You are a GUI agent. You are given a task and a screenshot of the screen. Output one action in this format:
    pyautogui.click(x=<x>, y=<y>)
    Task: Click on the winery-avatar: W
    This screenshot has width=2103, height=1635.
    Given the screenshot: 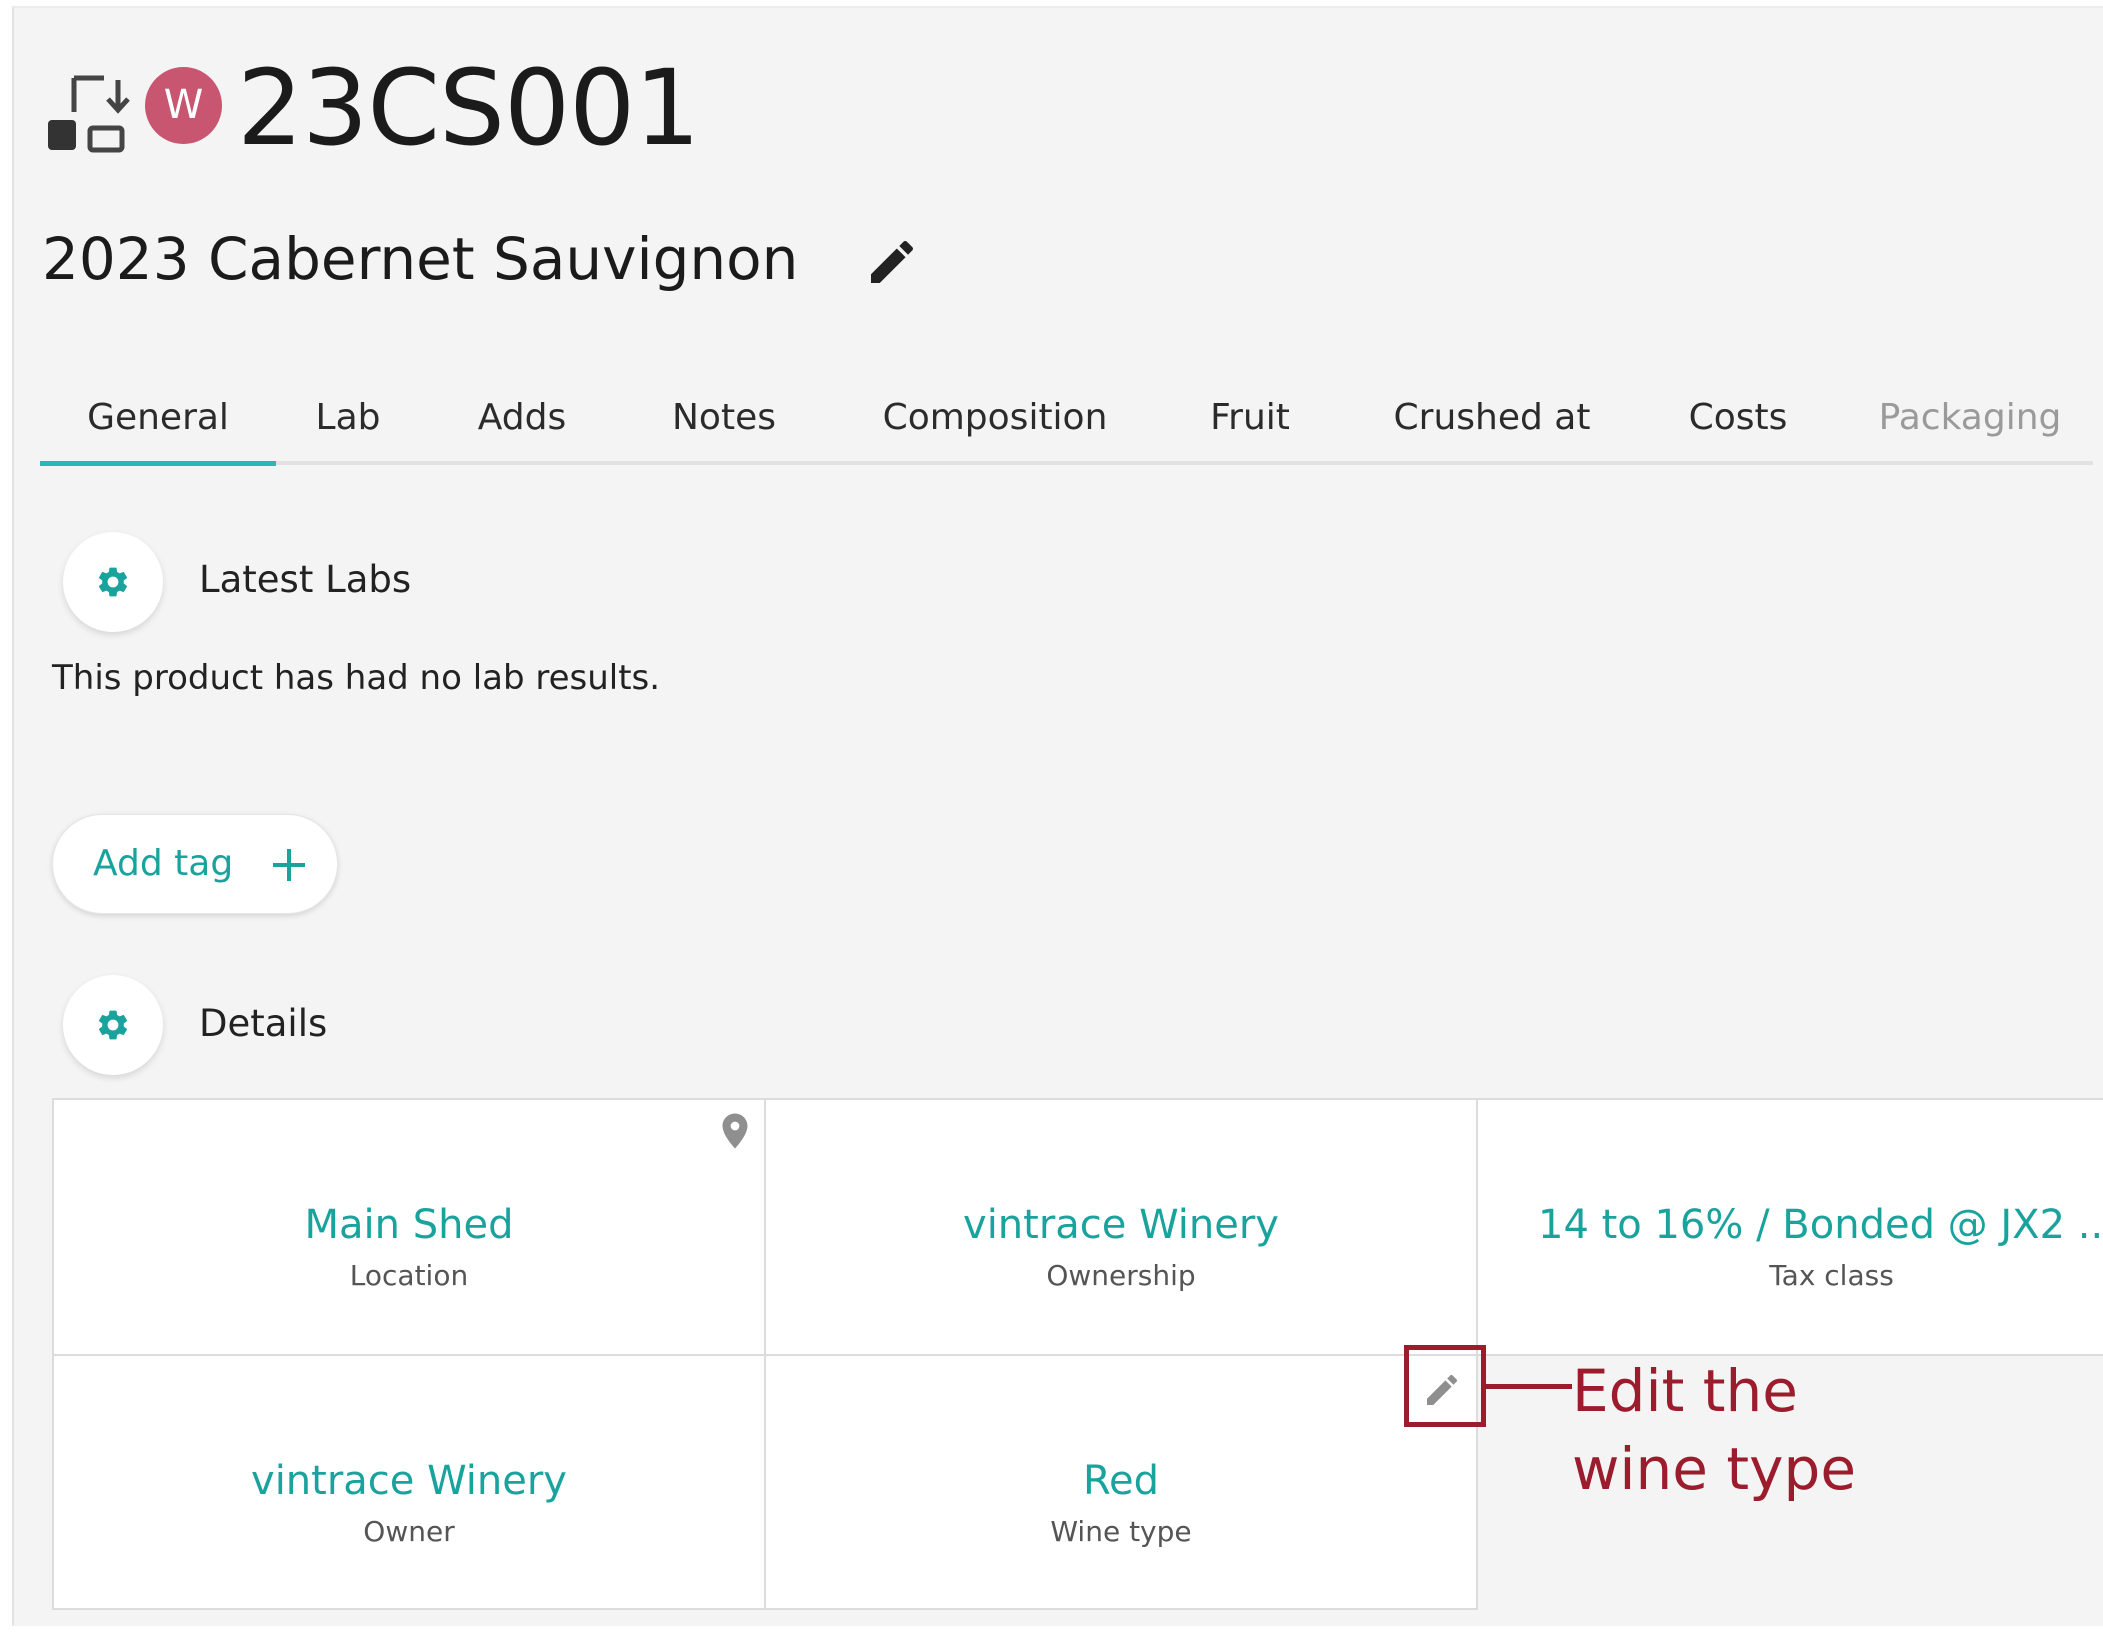 What is the action you would take?
    pyautogui.click(x=183, y=105)
    